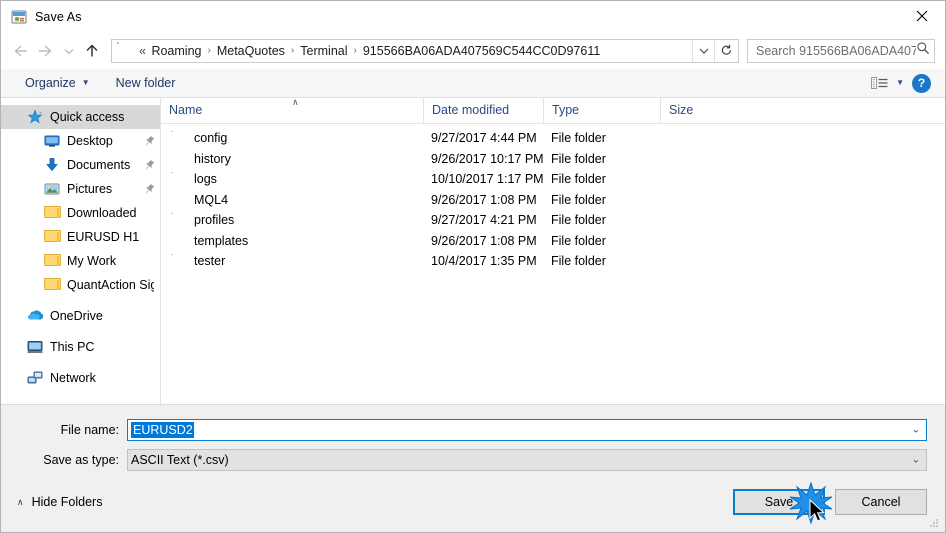 Image resolution: width=946 pixels, height=533 pixels. I want to click on this-pc-icon, so click(35, 347).